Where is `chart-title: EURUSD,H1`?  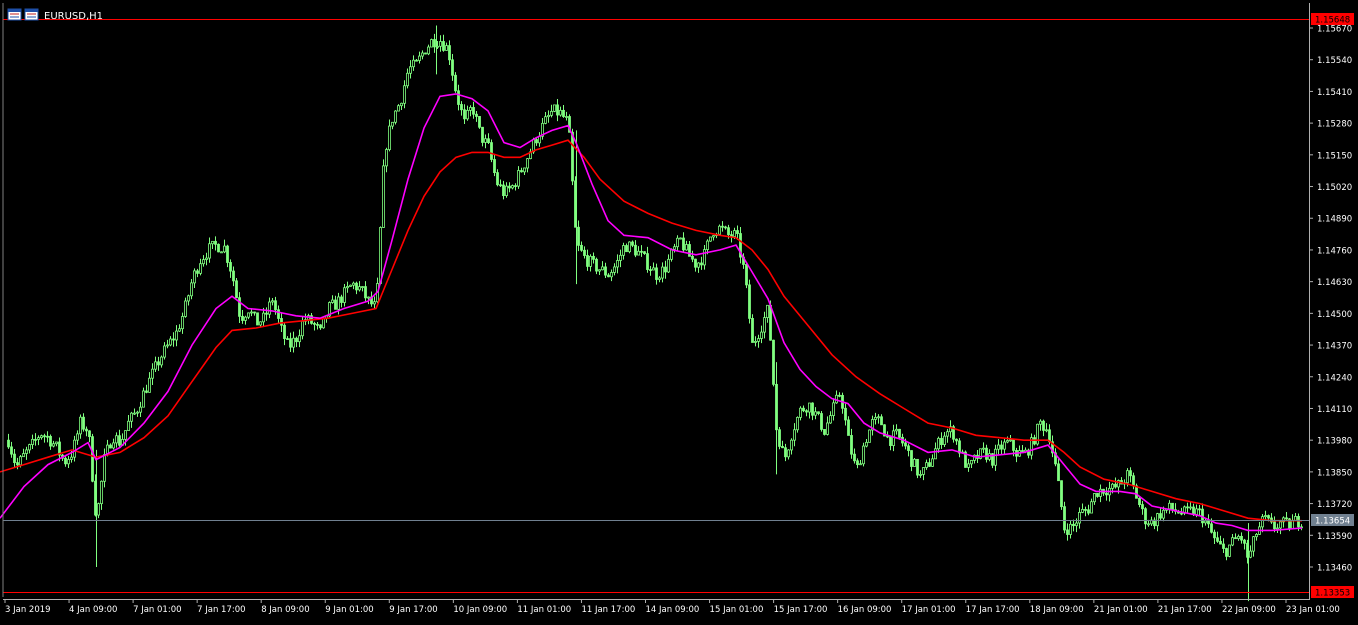
chart-title: EURUSD,H1 is located at coordinates (73, 16).